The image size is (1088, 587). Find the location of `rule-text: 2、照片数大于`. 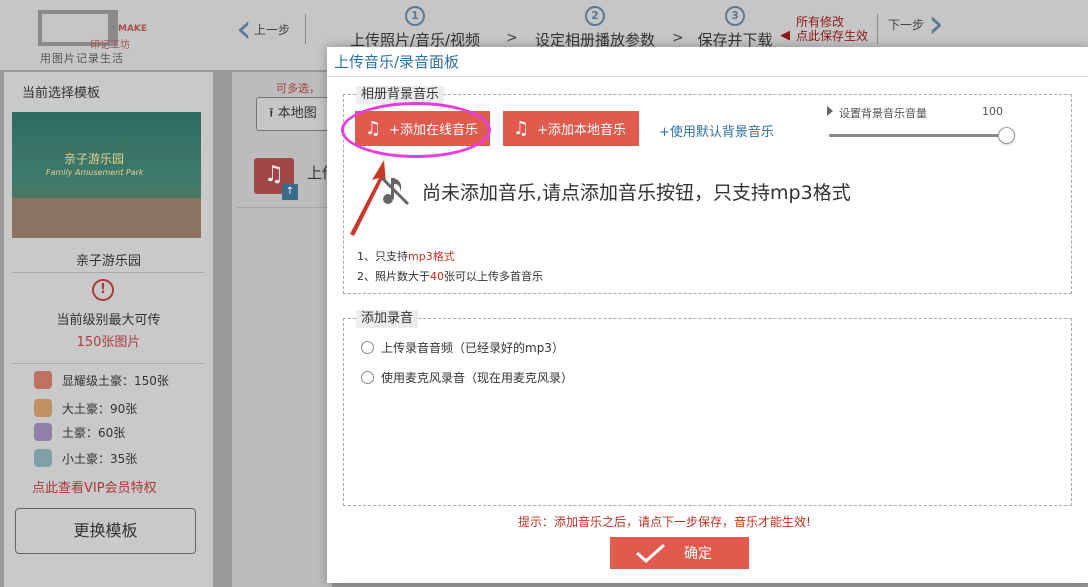

rule-text: 2、照片数大于 is located at coordinates (393, 276).